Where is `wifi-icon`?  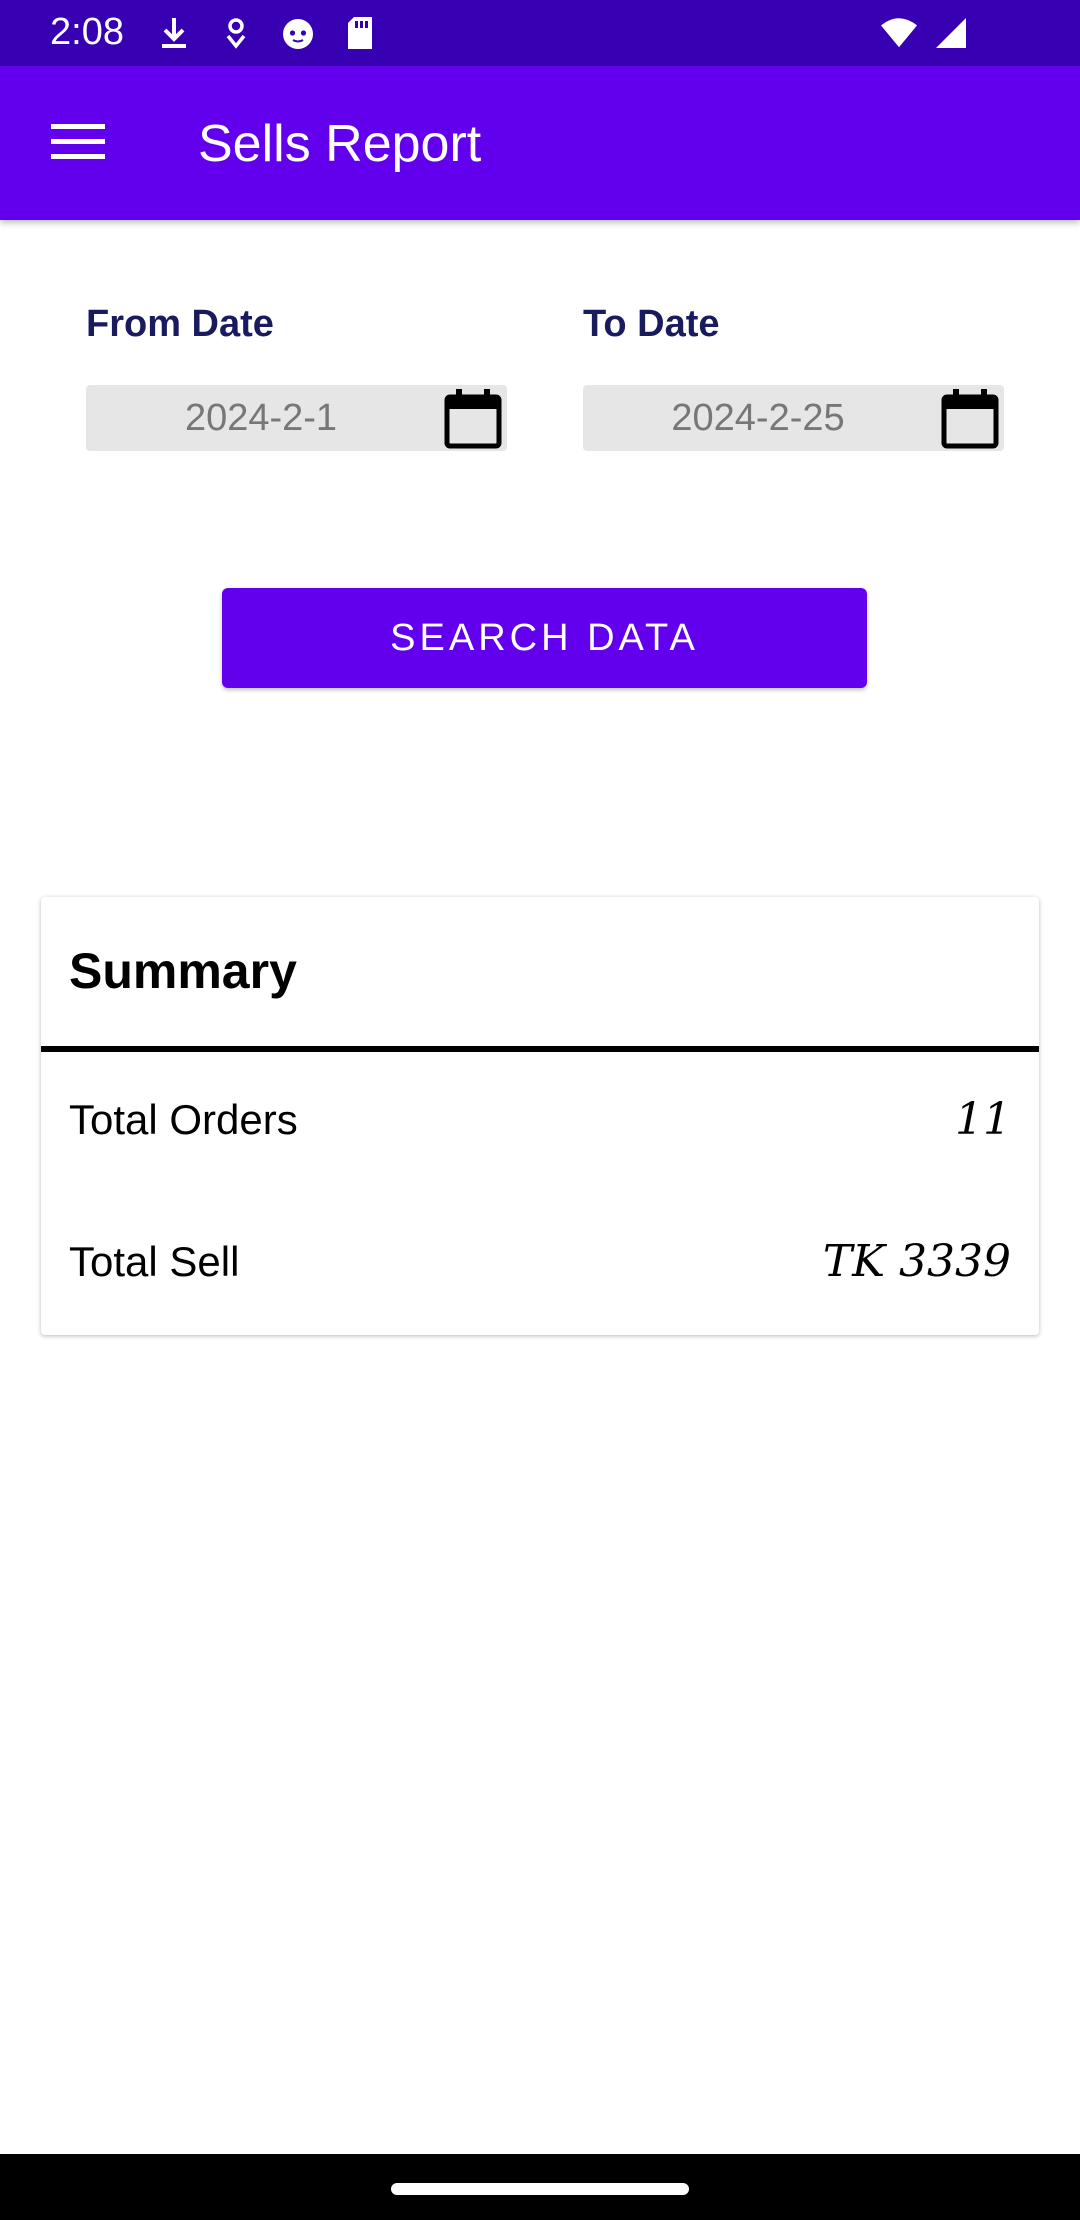 wifi-icon is located at coordinates (899, 33).